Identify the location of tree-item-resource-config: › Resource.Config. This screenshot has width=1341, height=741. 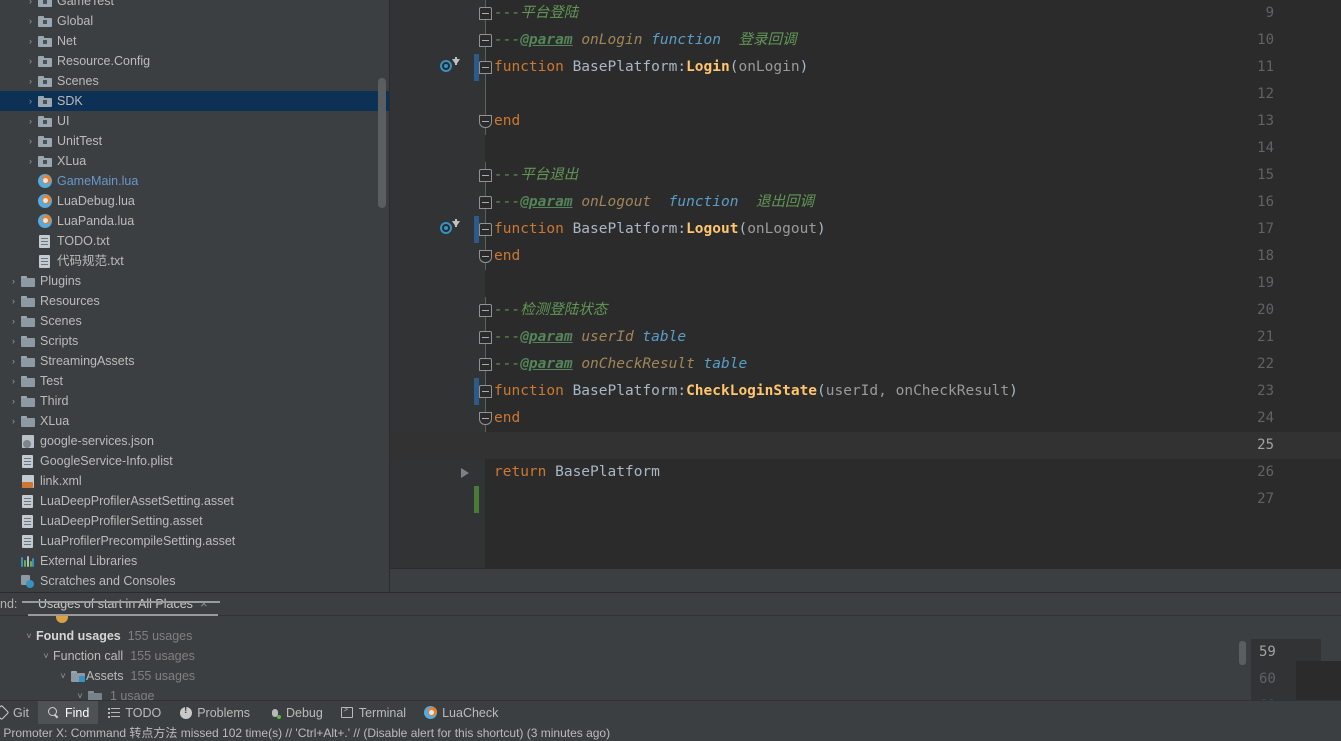
(195, 61).